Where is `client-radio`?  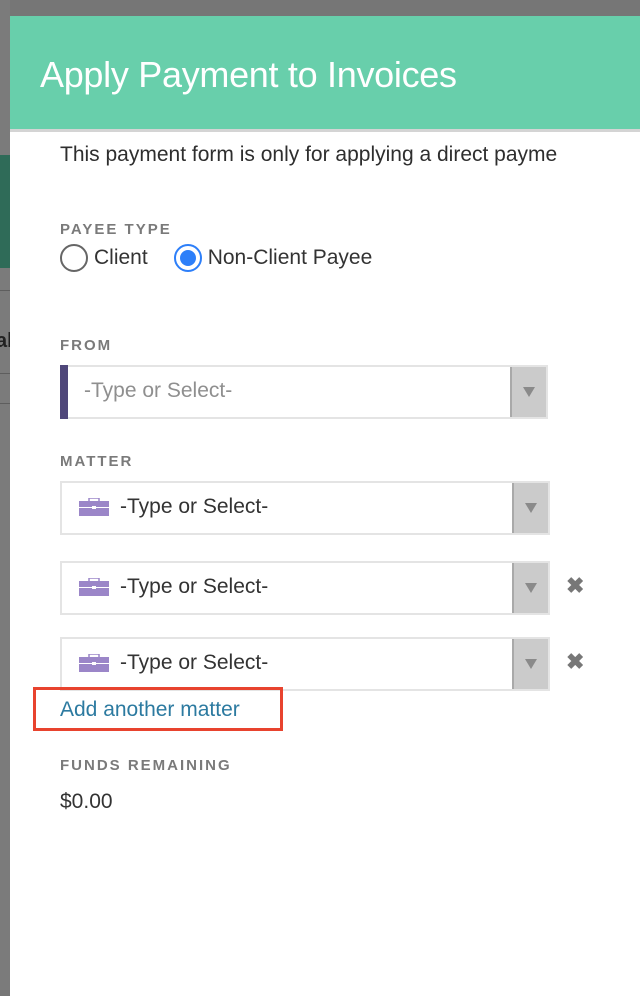 client-radio is located at coordinates (74, 258).